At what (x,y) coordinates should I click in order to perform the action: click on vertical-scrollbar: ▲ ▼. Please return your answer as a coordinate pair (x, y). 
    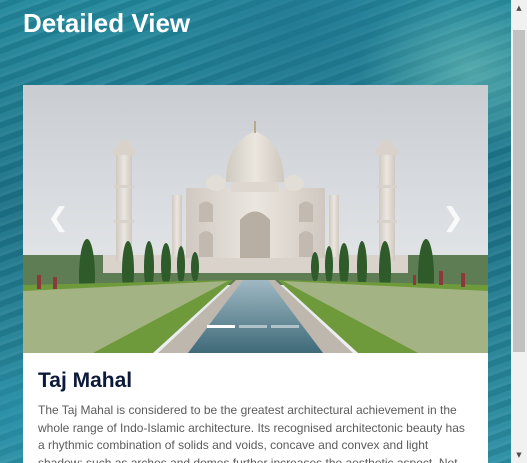
    Looking at the image, I should click on (519, 231).